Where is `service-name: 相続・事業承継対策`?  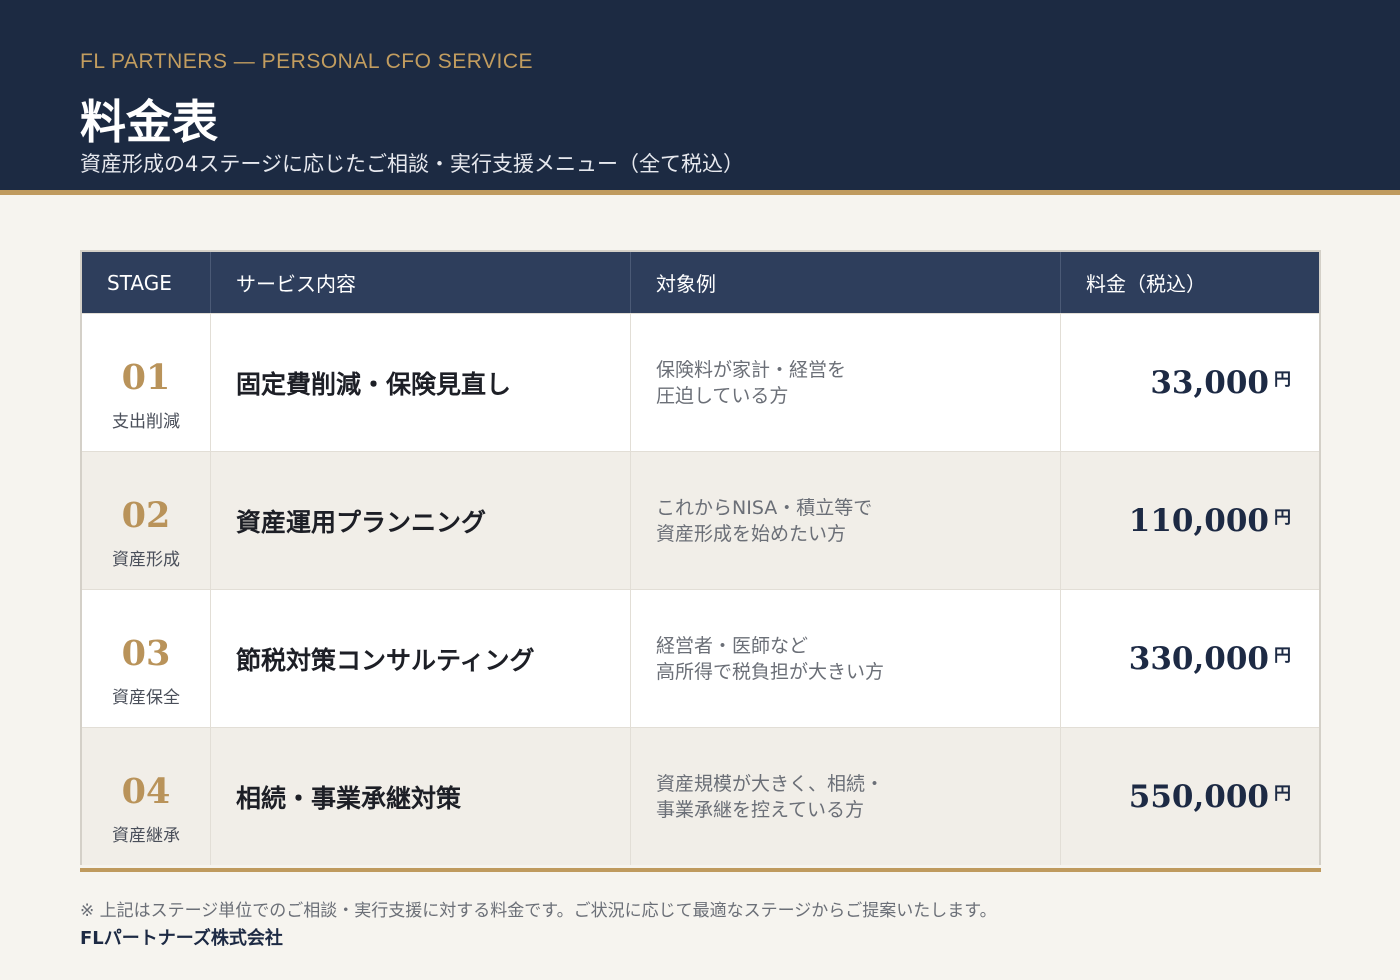
service-name: 相続・事業承継対策 is located at coordinates (349, 798).